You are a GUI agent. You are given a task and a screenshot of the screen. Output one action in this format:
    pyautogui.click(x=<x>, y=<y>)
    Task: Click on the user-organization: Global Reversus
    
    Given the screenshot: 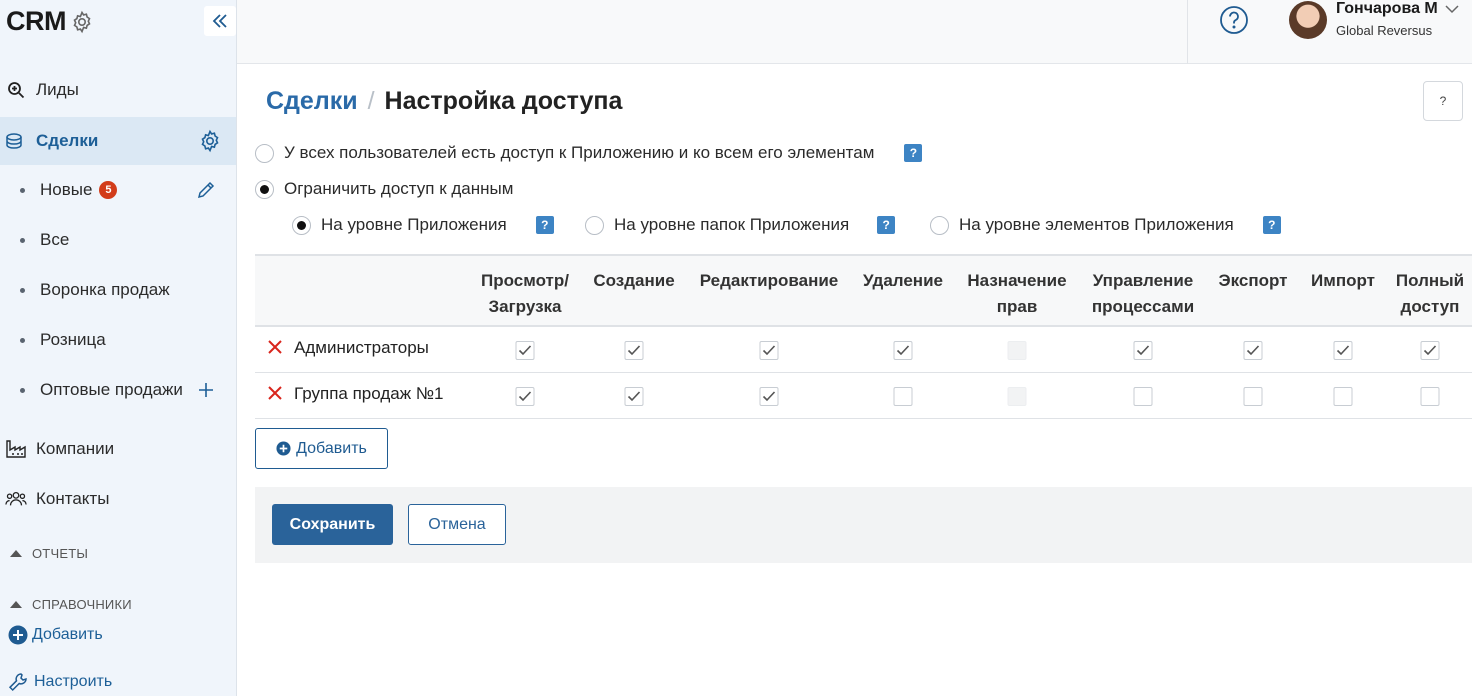 What is the action you would take?
    pyautogui.click(x=1384, y=30)
    